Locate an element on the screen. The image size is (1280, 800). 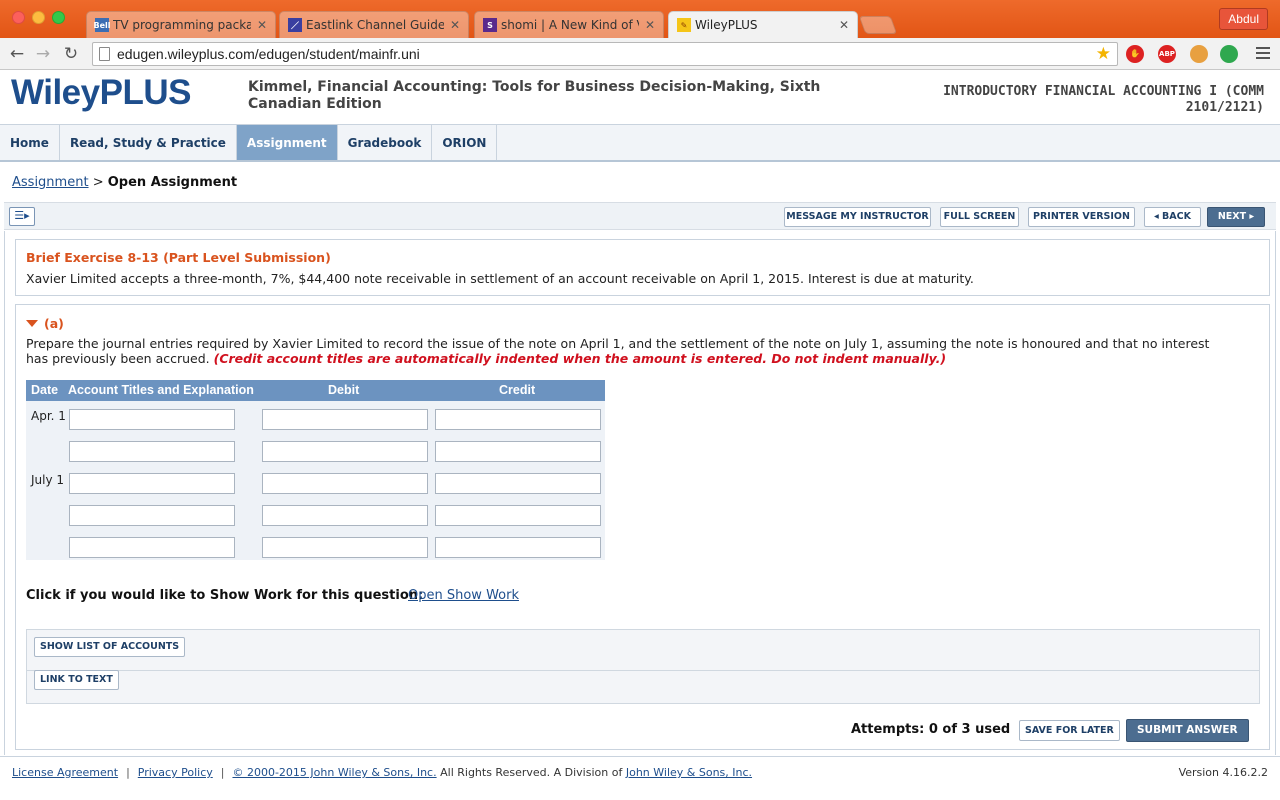
tab-title: Eastlink Channel Guide – E is located at coordinates (375, 25).